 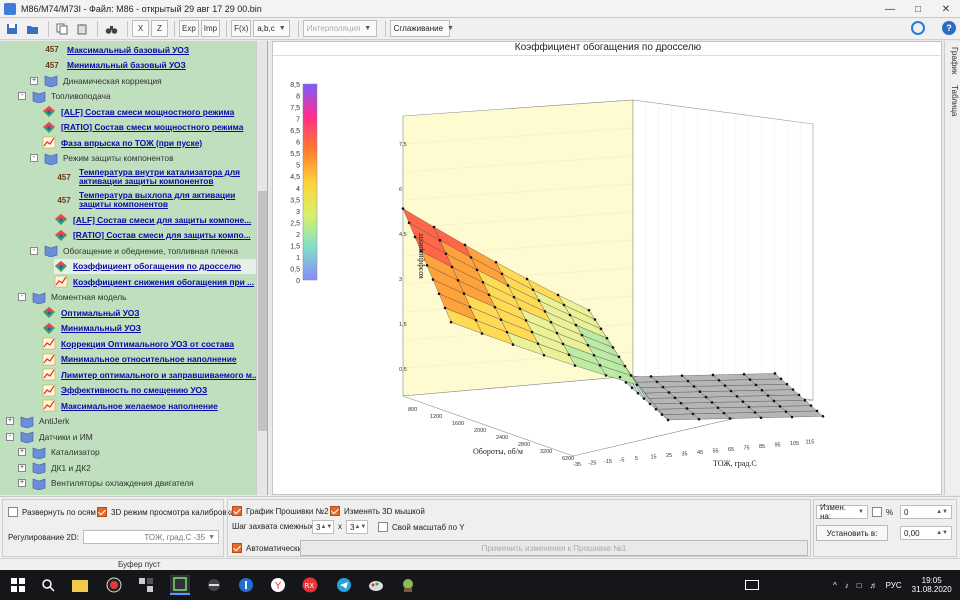 I want to click on volume-icon: ♪, so click(x=847, y=585).